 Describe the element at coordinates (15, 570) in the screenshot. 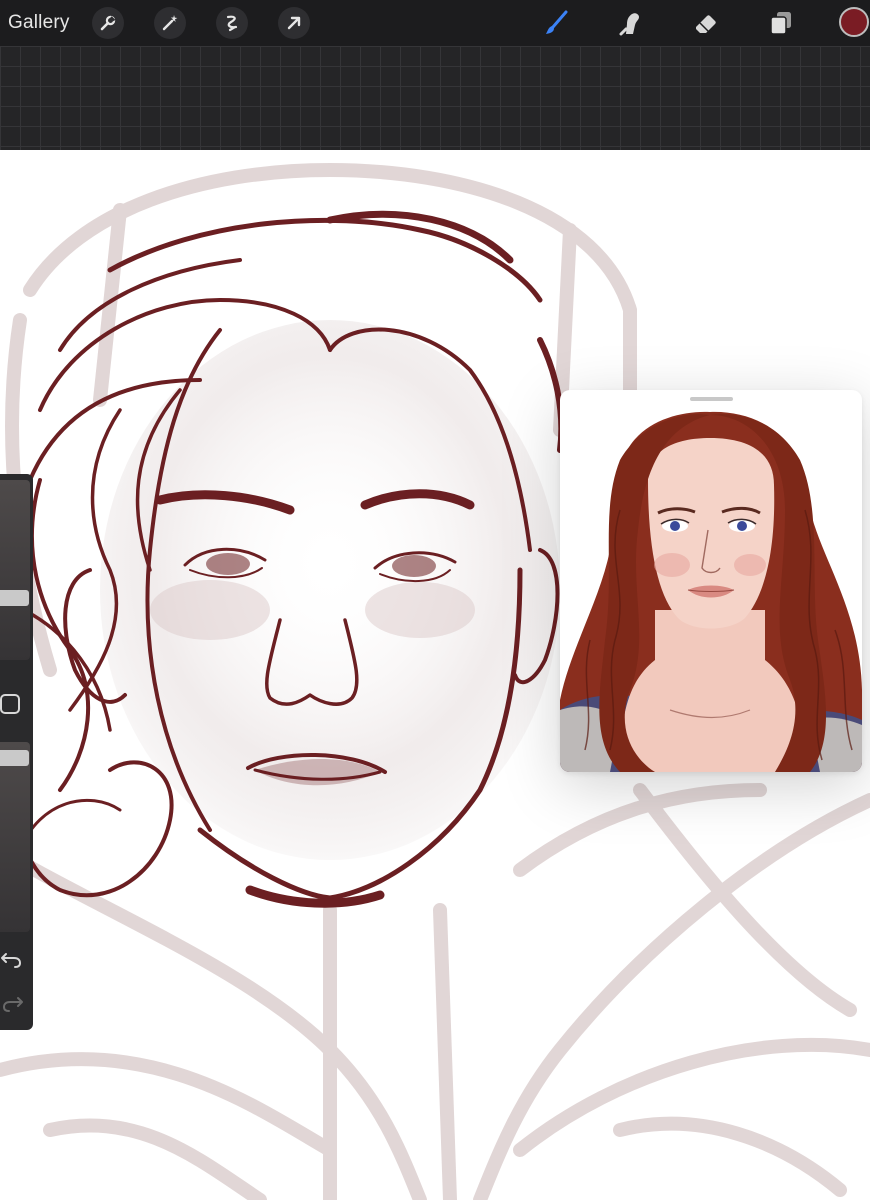

I see `brush-size-slider` at that location.